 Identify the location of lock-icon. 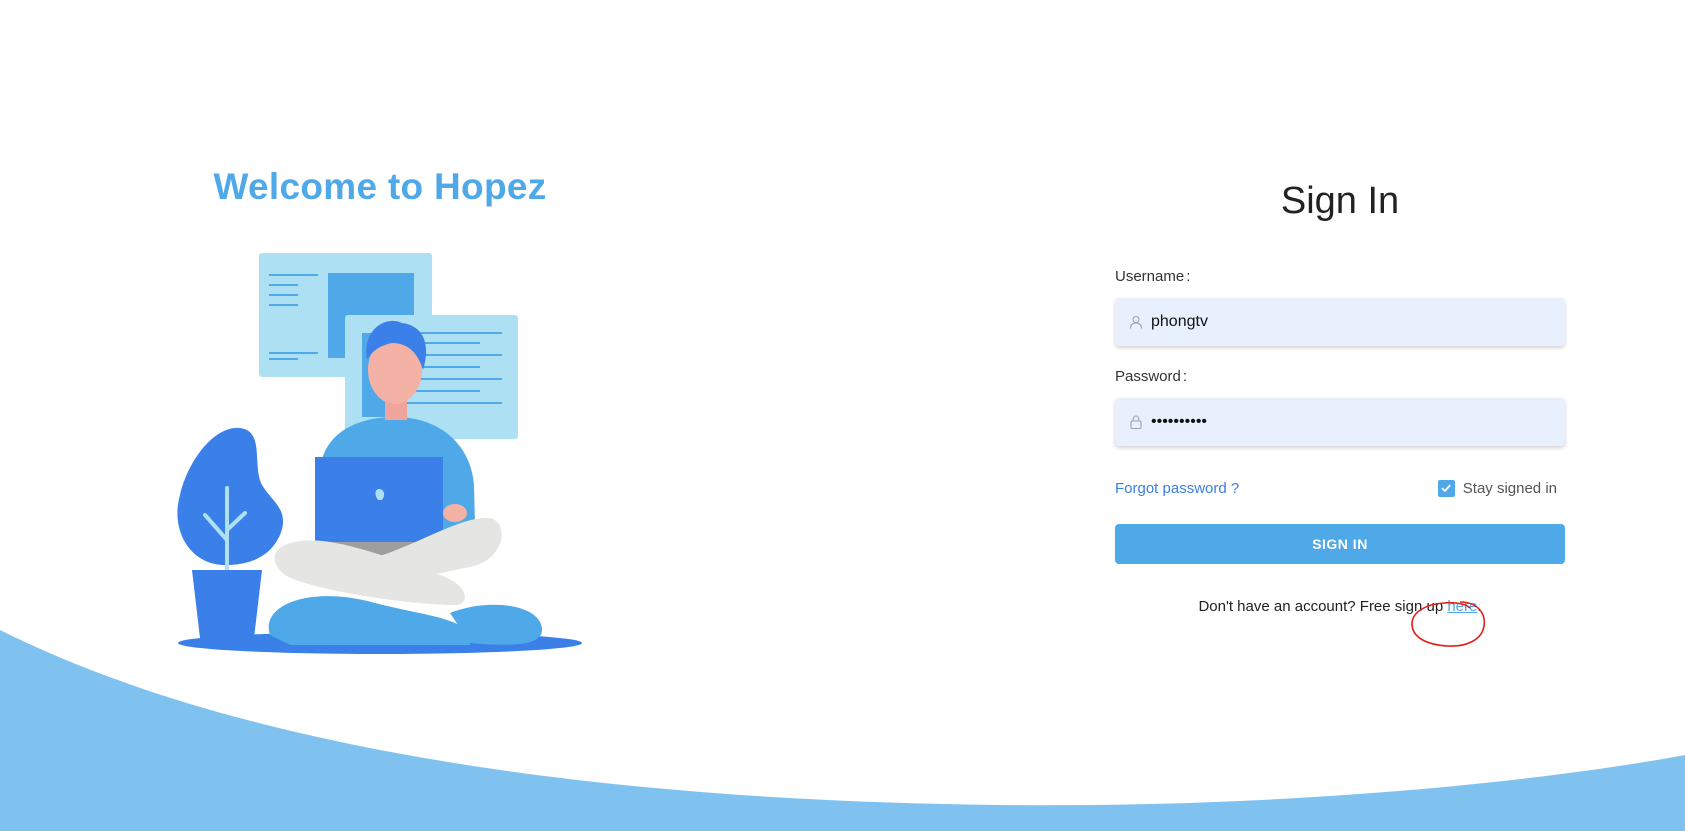
(1136, 422).